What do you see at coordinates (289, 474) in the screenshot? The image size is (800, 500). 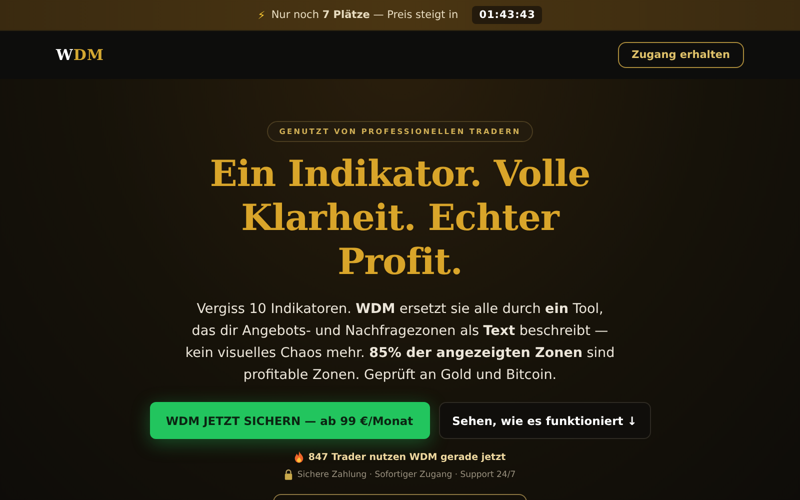 I see `lock-icon` at bounding box center [289, 474].